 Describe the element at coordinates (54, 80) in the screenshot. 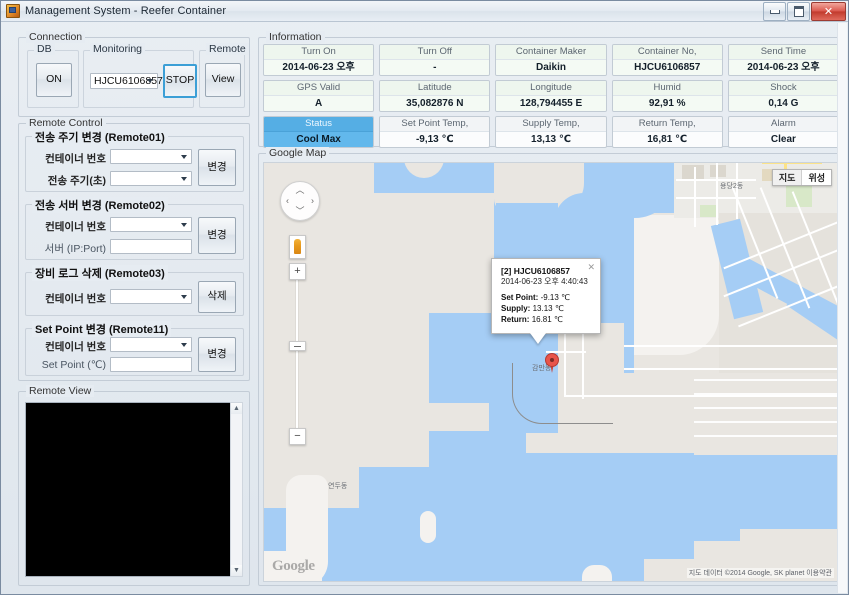

I see `db-on-button: ON` at that location.